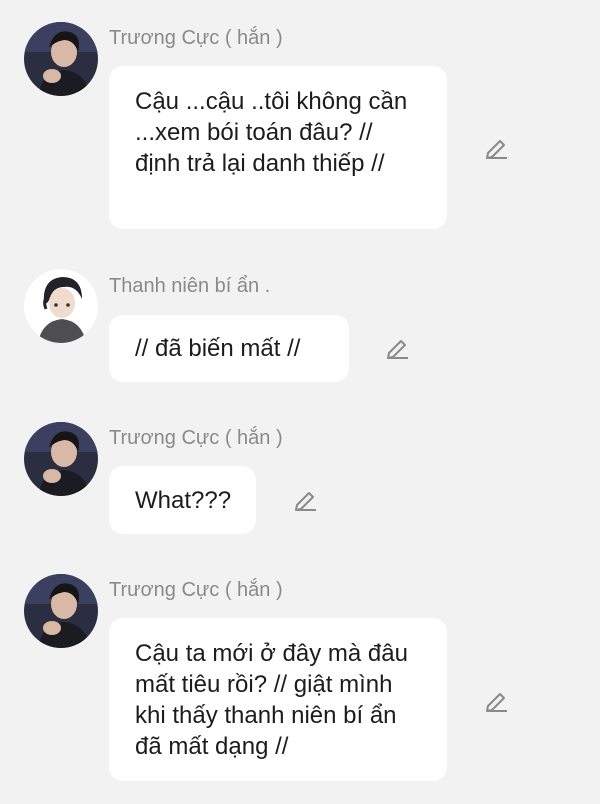 Image resolution: width=600 pixels, height=804 pixels. I want to click on avatar, so click(61, 611).